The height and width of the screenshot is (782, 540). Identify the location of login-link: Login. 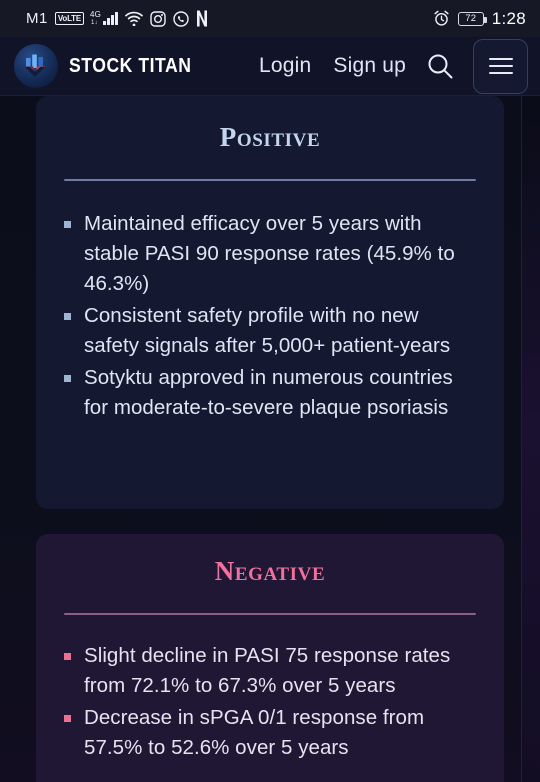
(285, 66).